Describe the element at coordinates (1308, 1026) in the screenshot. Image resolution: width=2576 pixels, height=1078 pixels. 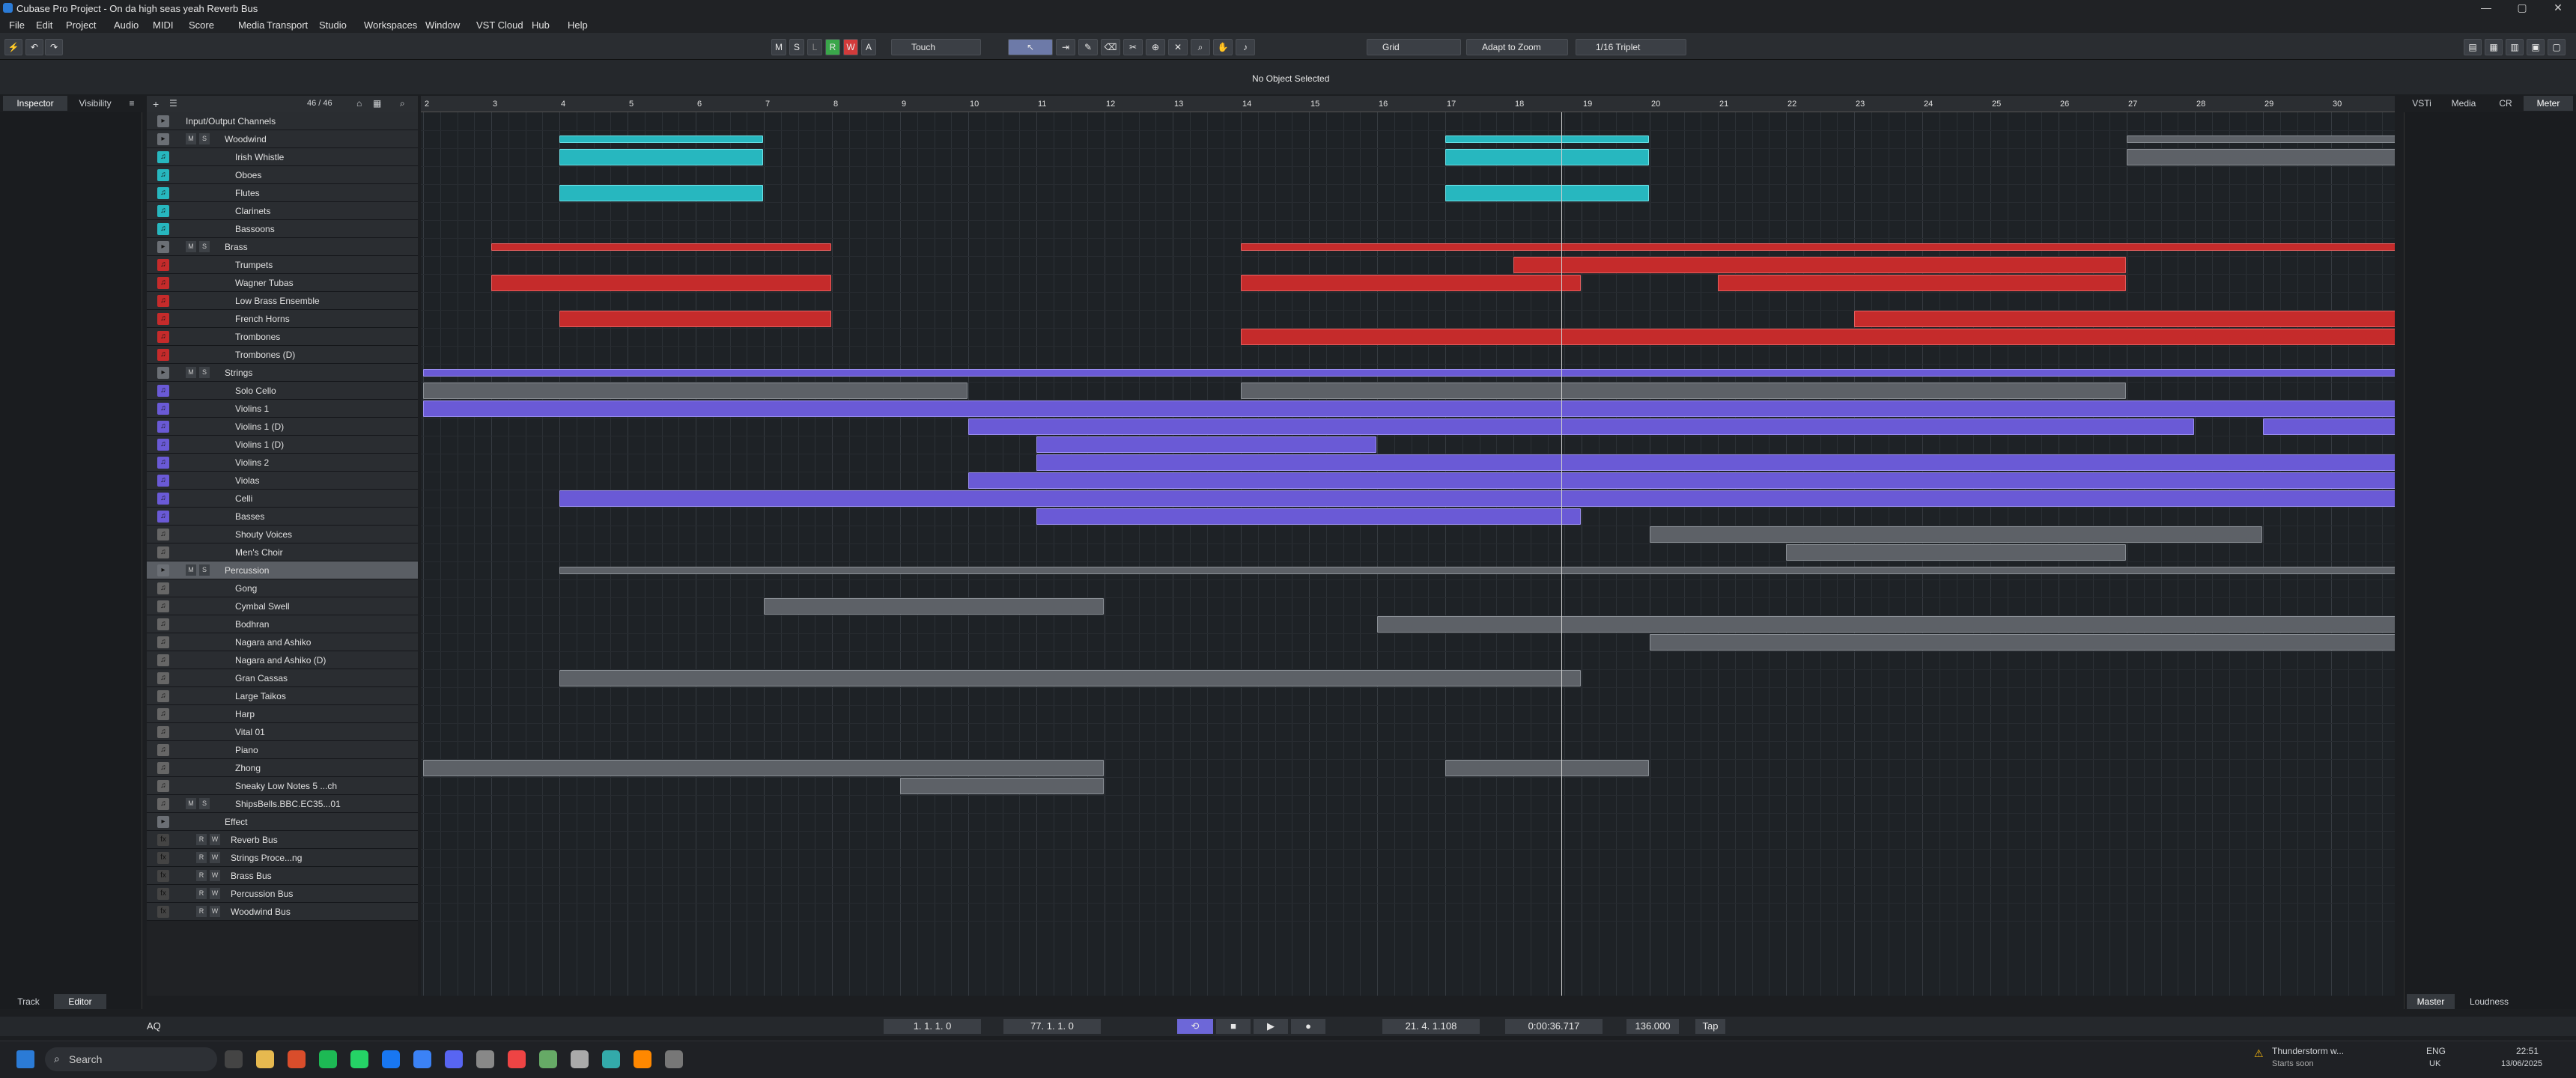
I see `record-button: ●` at that location.